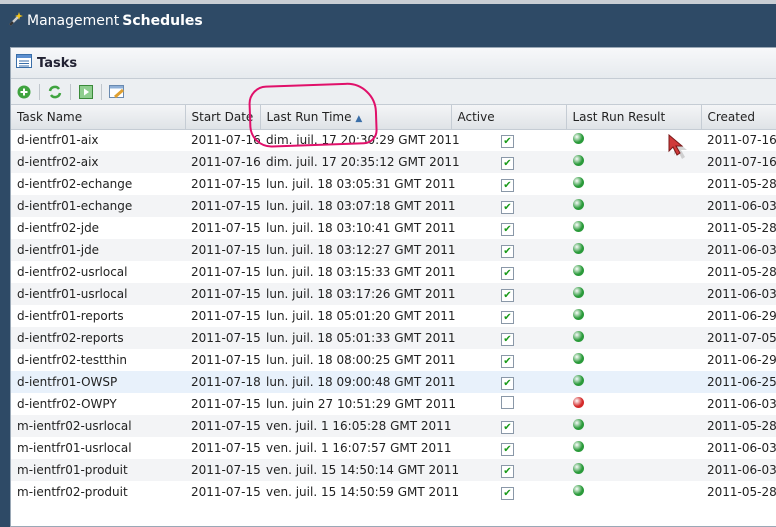 The width and height of the screenshot is (776, 527). I want to click on magic-wand-icon, so click(16, 21).